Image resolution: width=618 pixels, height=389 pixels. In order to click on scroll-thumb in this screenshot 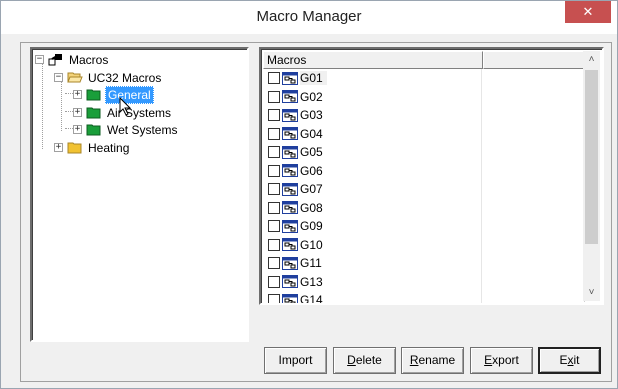, I will do `click(591, 157)`.